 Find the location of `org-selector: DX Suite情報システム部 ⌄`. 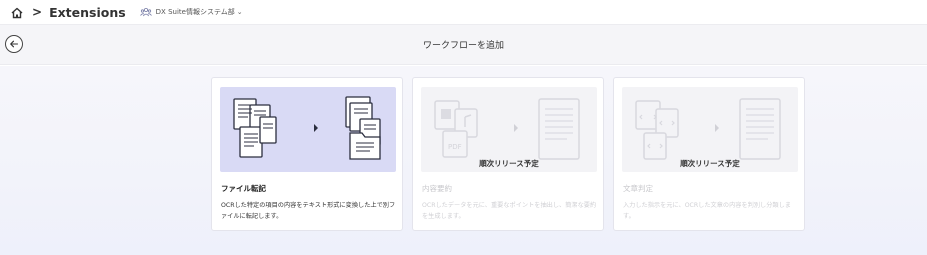

org-selector: DX Suite情報システム部 ⌄ is located at coordinates (191, 12).